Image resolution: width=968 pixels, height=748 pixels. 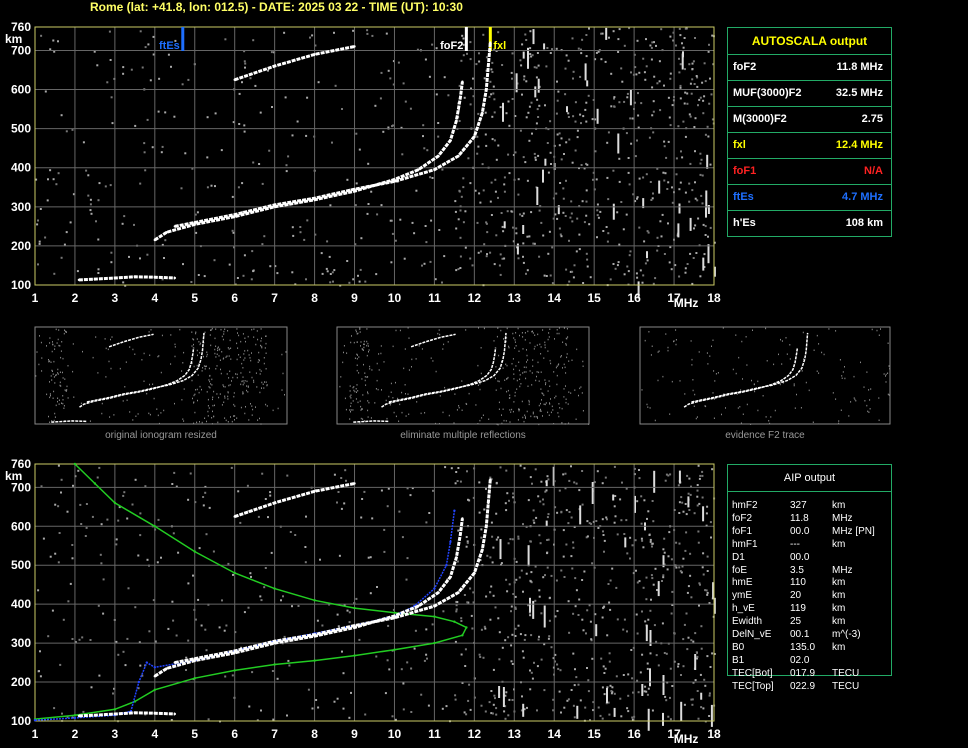 I want to click on x-tick-label: 14, so click(x=555, y=298).